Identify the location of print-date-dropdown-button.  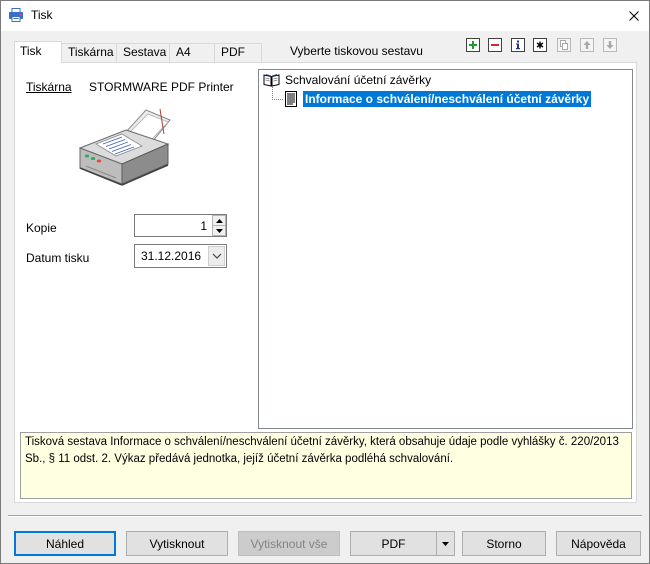
(216, 256).